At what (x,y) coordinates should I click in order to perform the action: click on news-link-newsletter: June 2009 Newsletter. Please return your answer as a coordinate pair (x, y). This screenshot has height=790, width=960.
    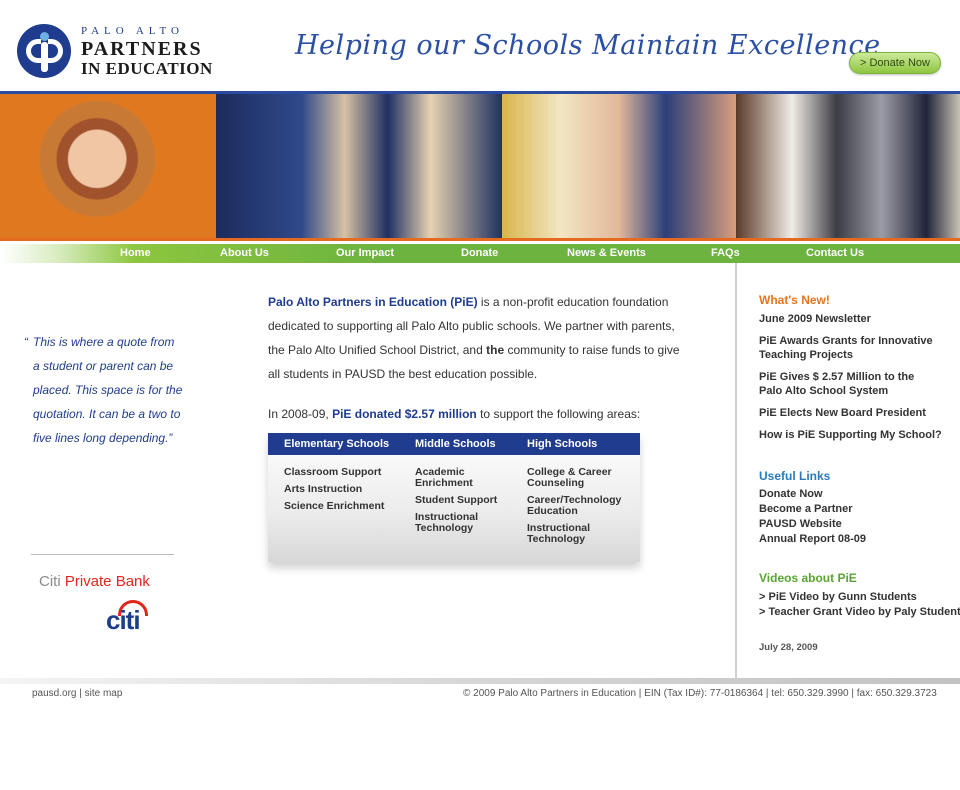
    Looking at the image, I should click on (815, 319).